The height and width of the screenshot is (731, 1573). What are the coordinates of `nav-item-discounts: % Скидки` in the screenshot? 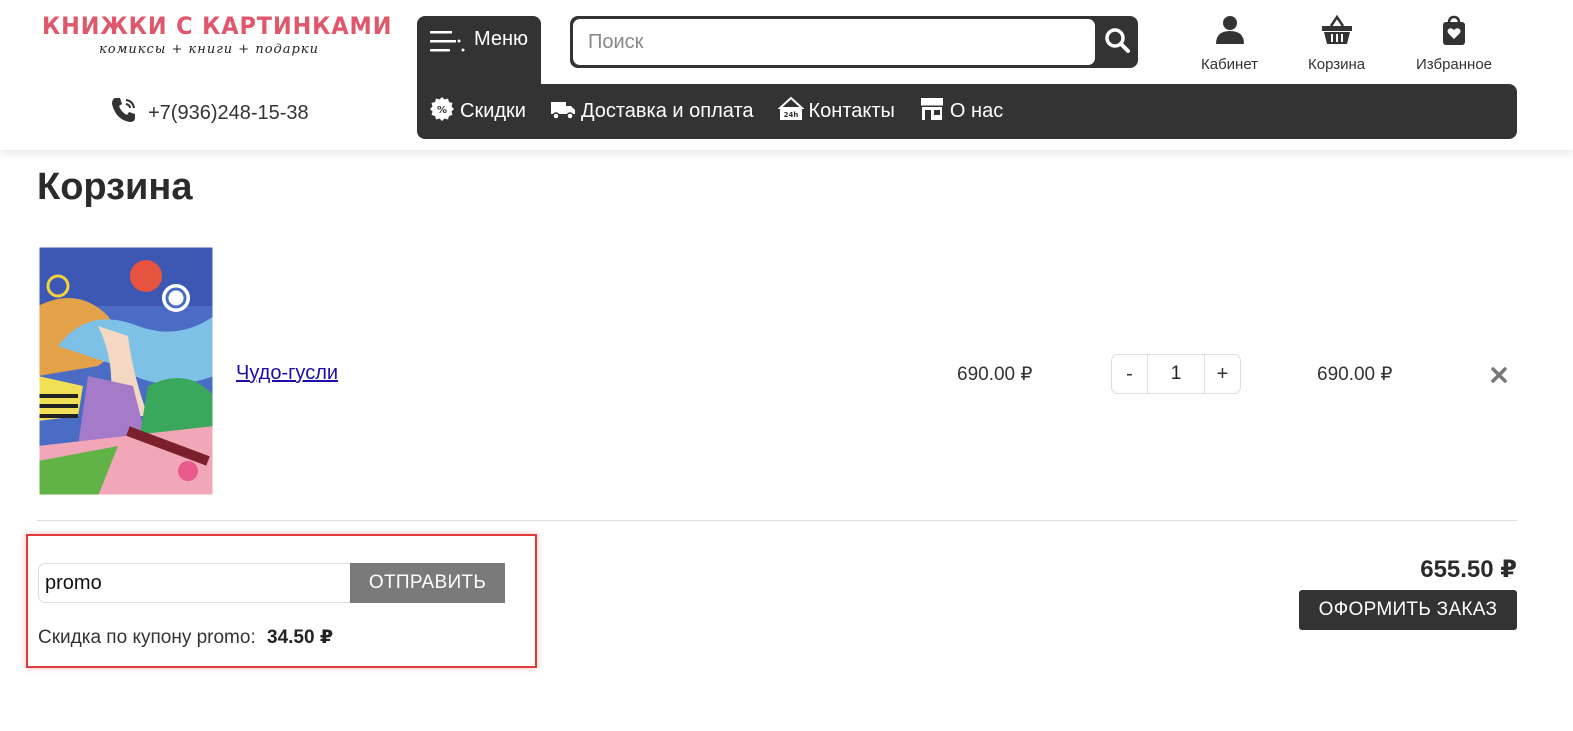 It's located at (477, 112).